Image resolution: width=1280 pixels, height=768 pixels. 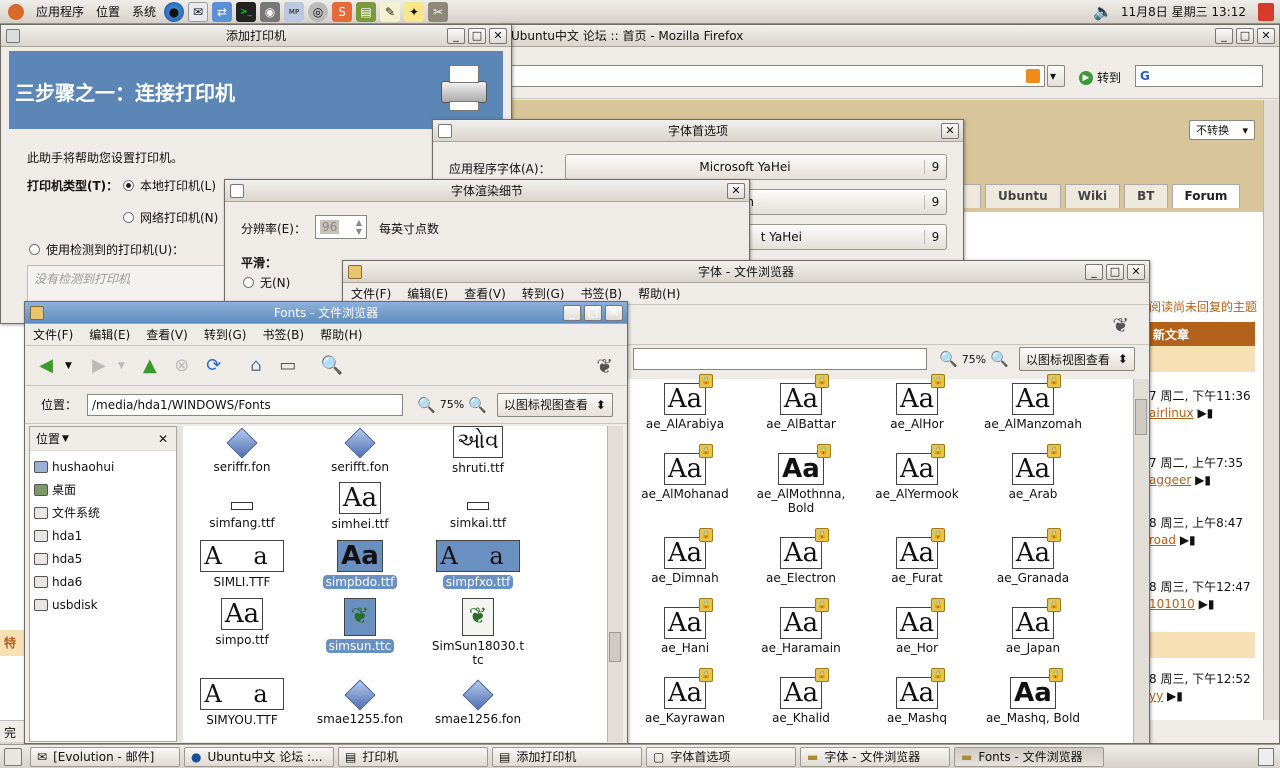 I want to click on tab-forum: Forum, so click(x=1206, y=196).